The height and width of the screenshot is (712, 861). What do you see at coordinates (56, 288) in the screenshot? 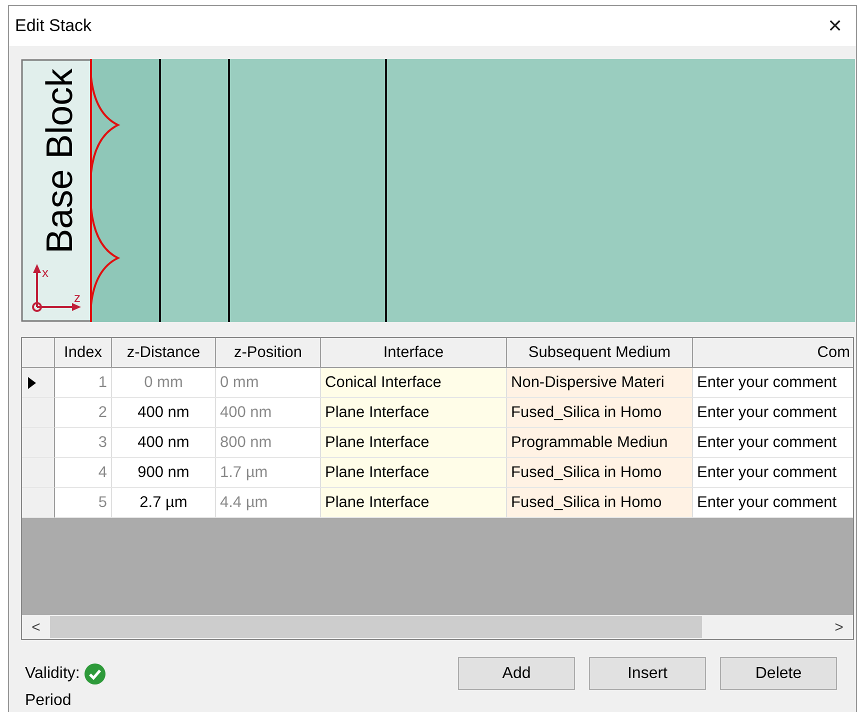
I see `axis-drawing: x z` at bounding box center [56, 288].